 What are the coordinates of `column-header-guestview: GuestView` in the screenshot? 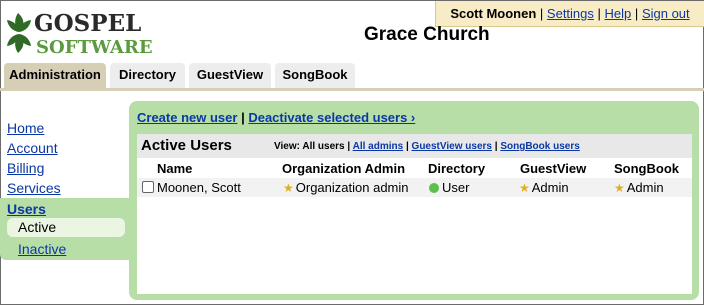 It's located at (553, 168).